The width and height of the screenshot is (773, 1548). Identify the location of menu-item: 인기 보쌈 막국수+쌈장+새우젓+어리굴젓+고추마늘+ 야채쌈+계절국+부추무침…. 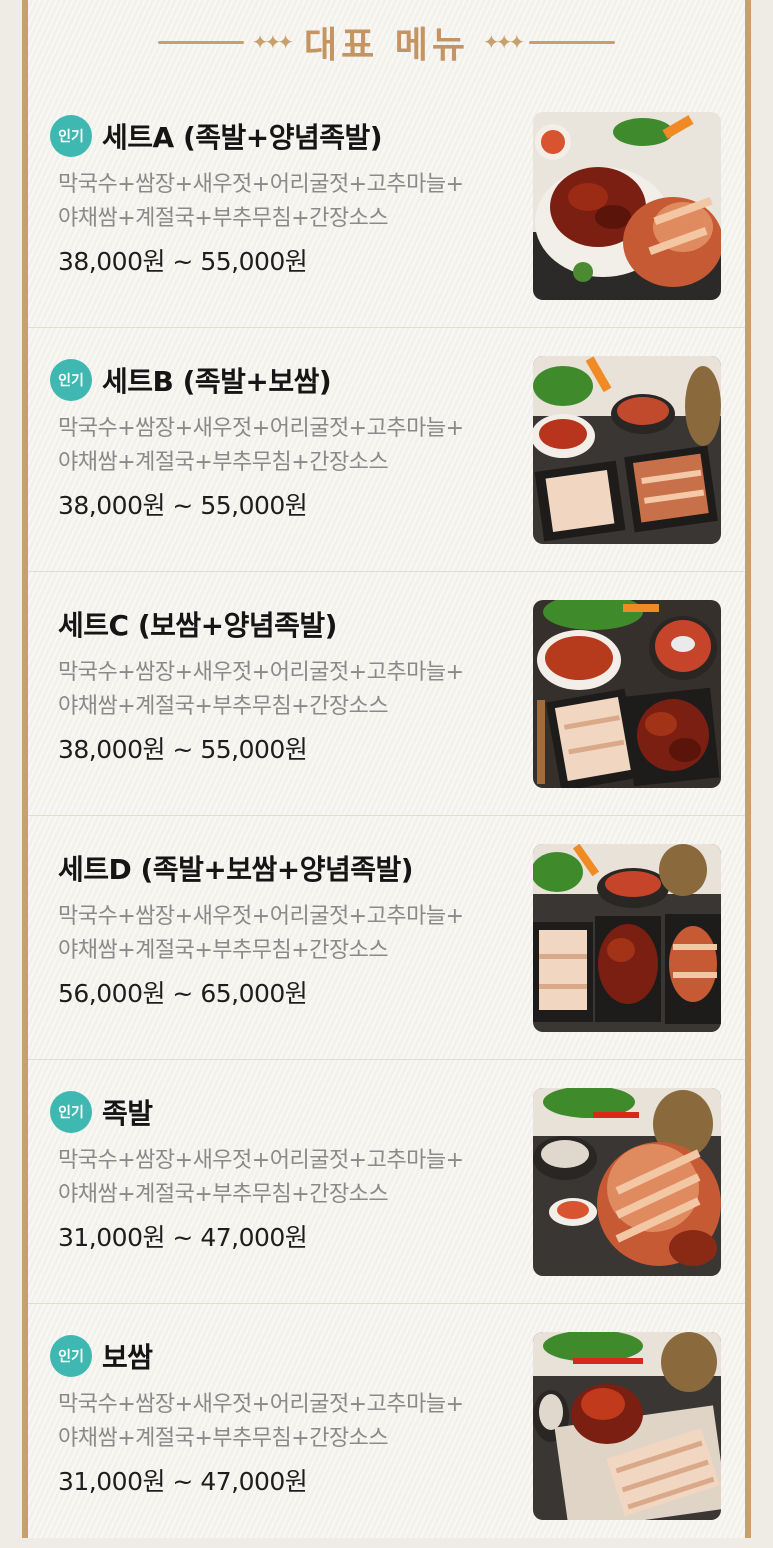
(386, 1426).